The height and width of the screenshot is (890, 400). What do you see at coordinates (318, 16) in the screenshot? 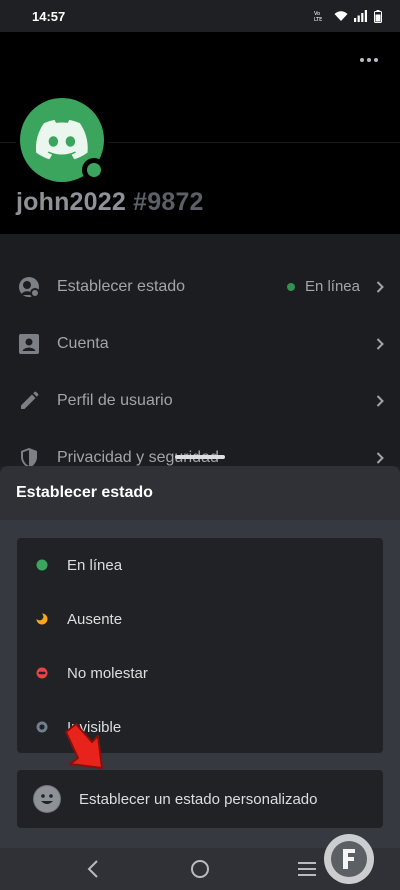
I see `volte-icon: Vo LTE` at bounding box center [318, 16].